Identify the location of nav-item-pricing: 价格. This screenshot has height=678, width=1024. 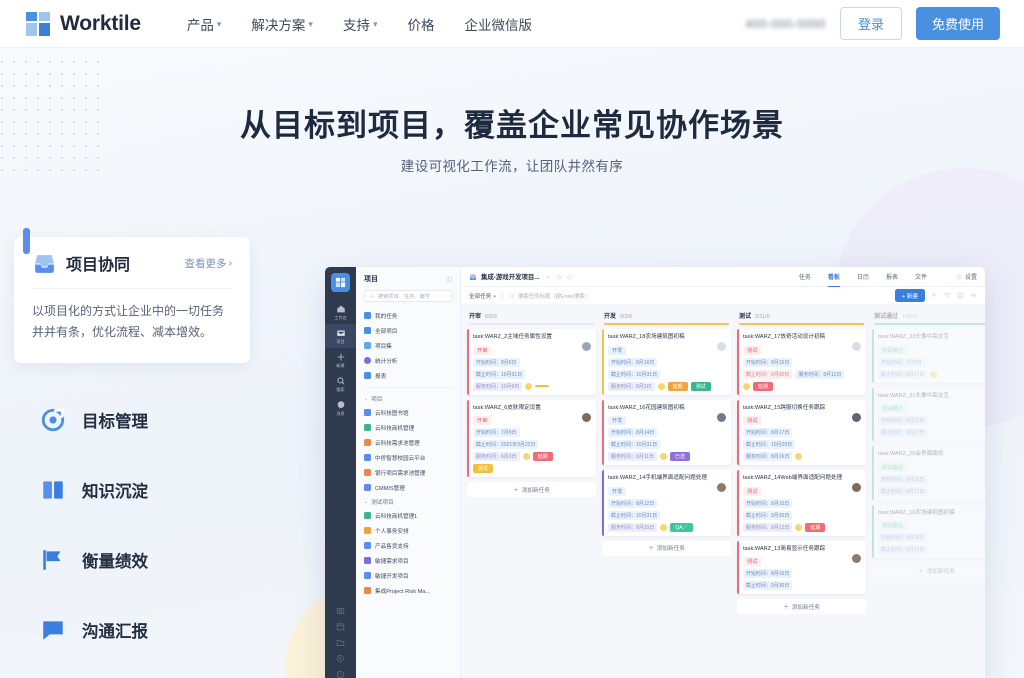
(420, 24).